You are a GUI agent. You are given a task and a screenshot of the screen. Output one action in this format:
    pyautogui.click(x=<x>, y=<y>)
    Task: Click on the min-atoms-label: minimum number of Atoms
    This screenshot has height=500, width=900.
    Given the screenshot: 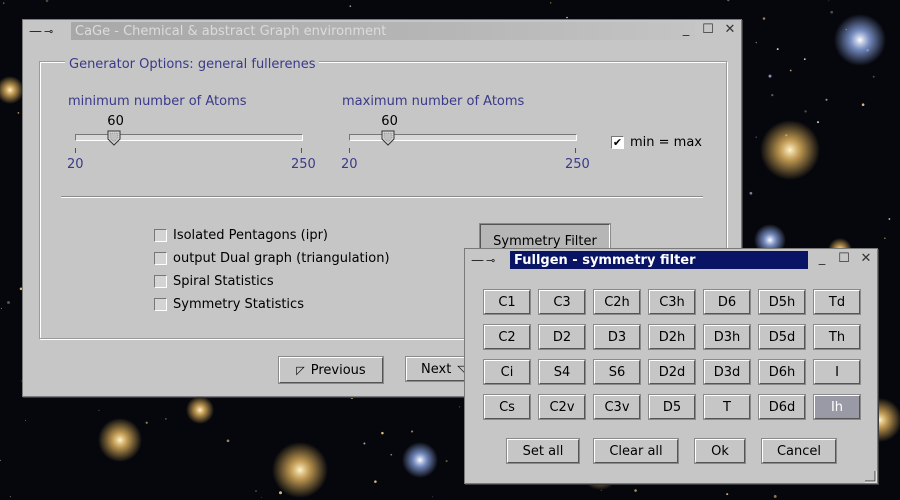 What is the action you would take?
    pyautogui.click(x=157, y=101)
    